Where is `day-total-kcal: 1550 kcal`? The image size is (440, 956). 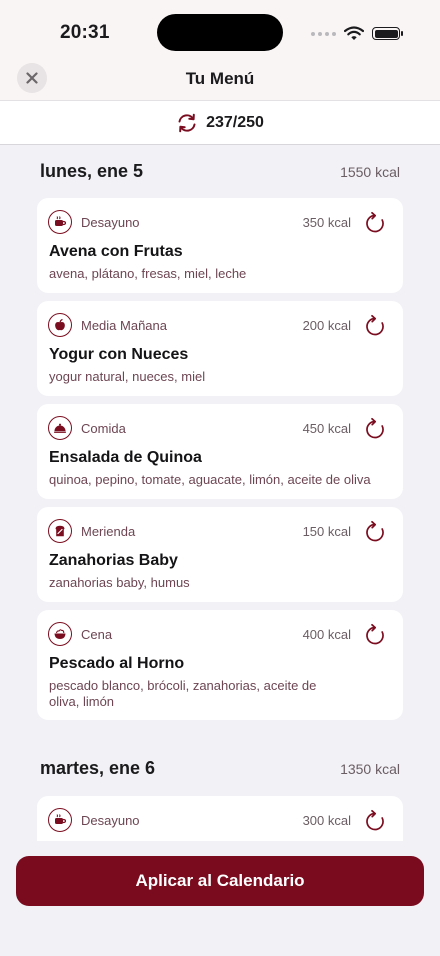
day-total-kcal: 1550 kcal is located at coordinates (370, 172).